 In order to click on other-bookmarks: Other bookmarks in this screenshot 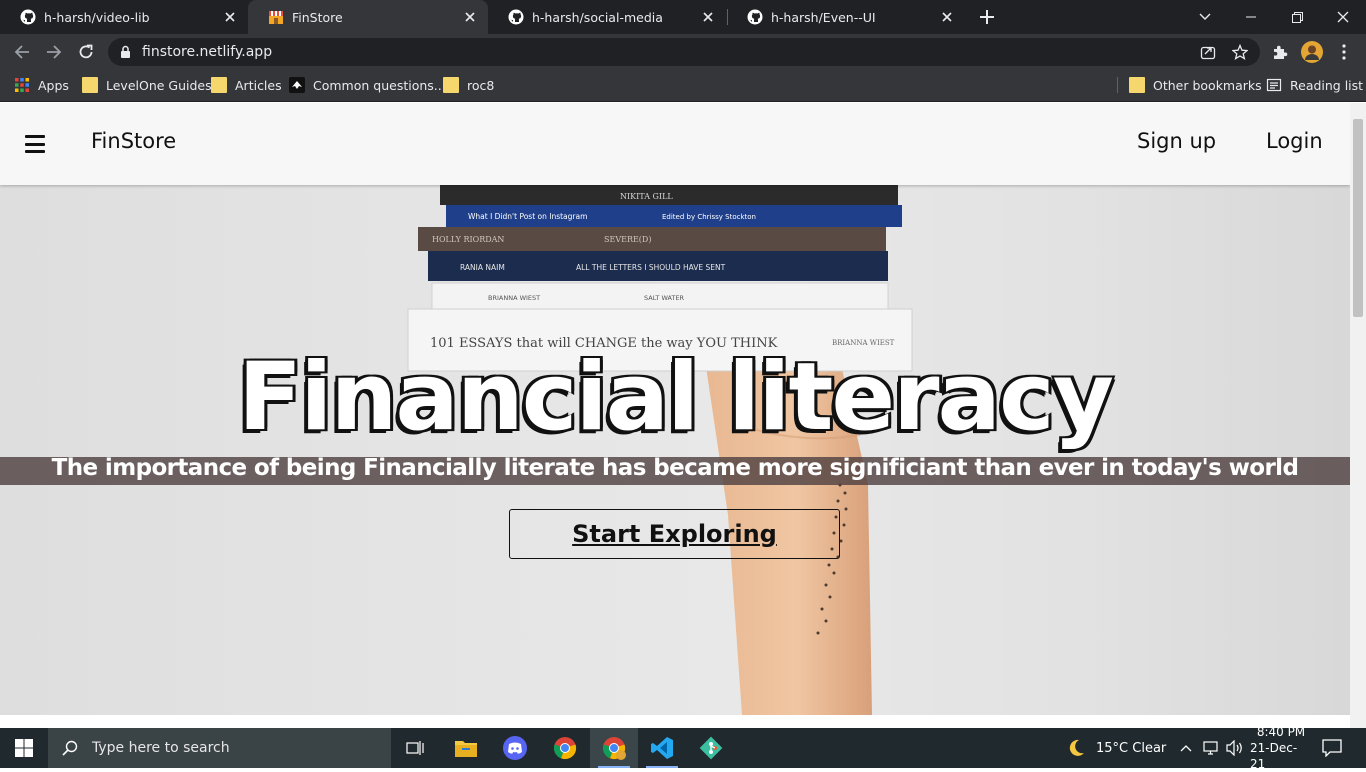, I will do `click(1195, 85)`.